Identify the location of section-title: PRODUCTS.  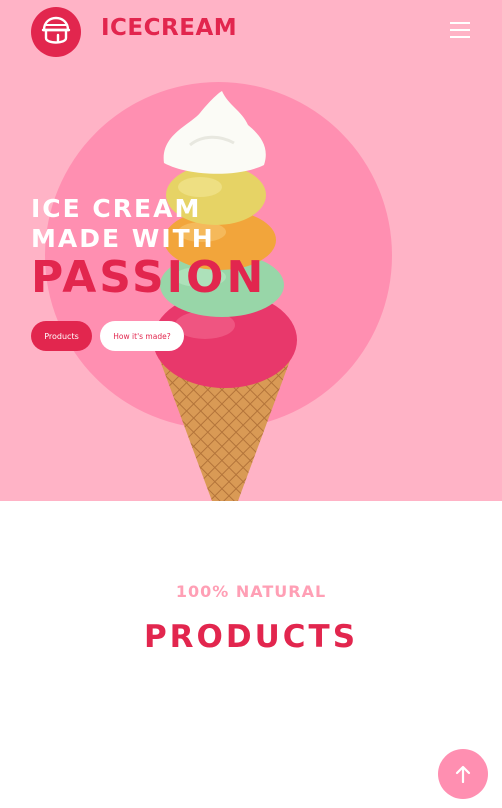
(251, 637).